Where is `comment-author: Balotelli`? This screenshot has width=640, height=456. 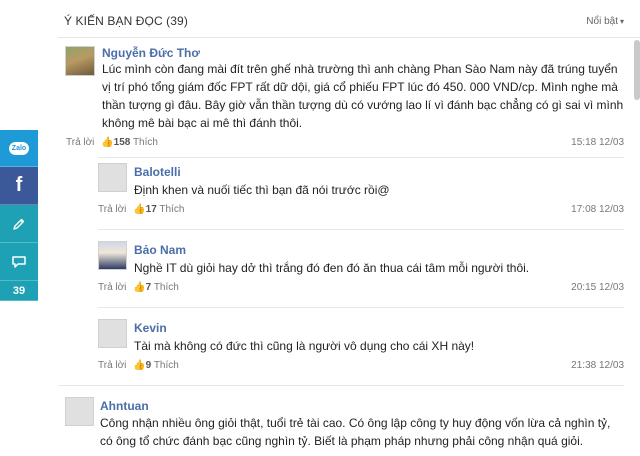
comment-author: Balotelli is located at coordinates (157, 172).